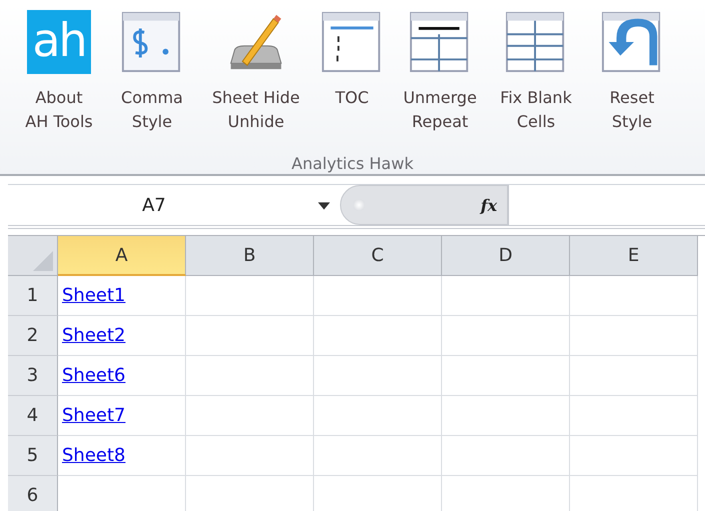 The width and height of the screenshot is (705, 511). What do you see at coordinates (152, 80) in the screenshot?
I see `ribbon-button: Comma Style` at bounding box center [152, 80].